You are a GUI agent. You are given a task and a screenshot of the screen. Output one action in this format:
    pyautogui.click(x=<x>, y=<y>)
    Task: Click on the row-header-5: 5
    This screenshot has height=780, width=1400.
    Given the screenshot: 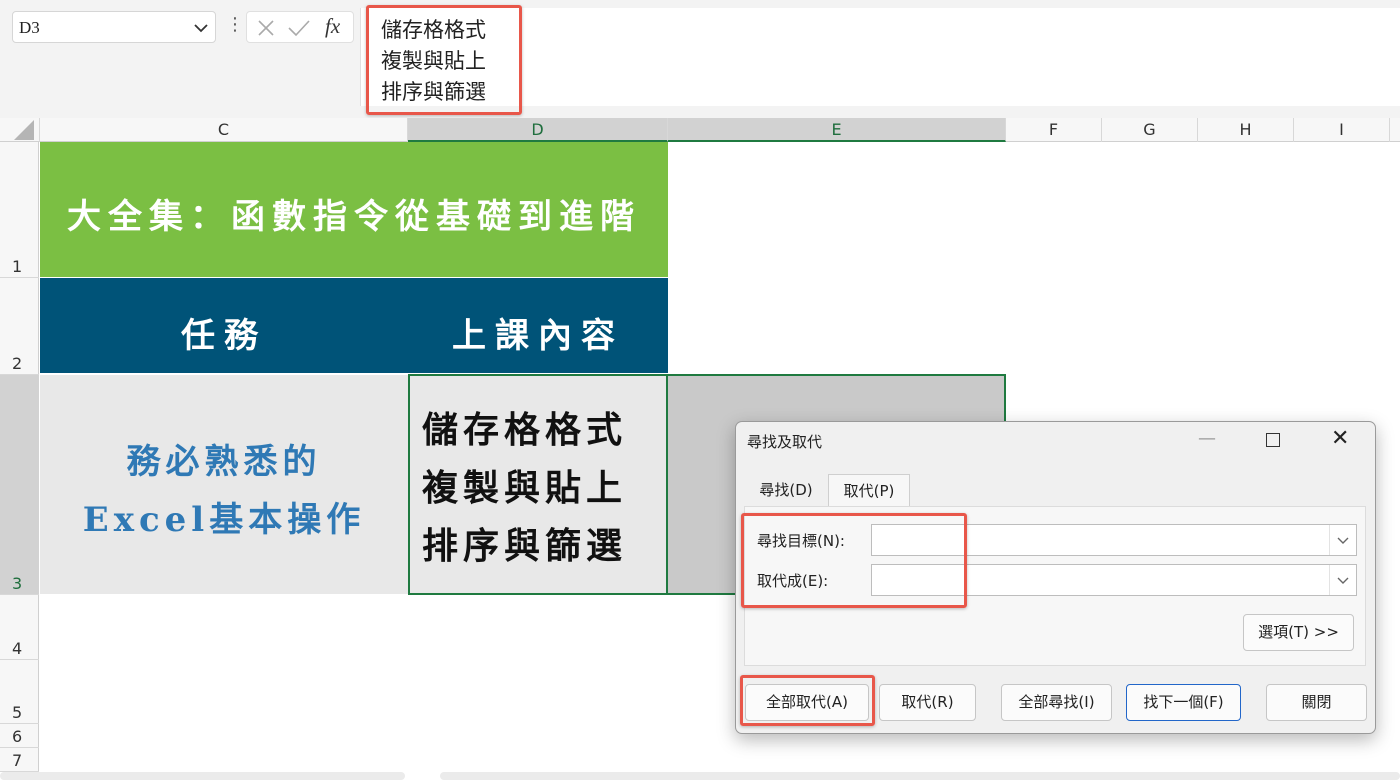 What is the action you would take?
    pyautogui.click(x=19, y=692)
    